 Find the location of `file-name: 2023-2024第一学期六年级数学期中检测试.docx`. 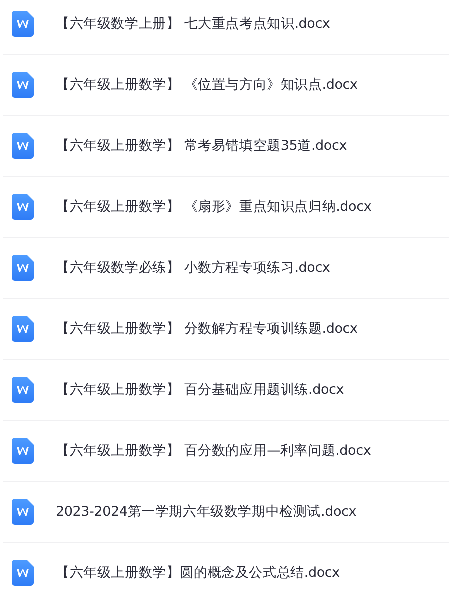

file-name: 2023-2024第一学期六年级数学期中检测试.docx is located at coordinates (206, 512).